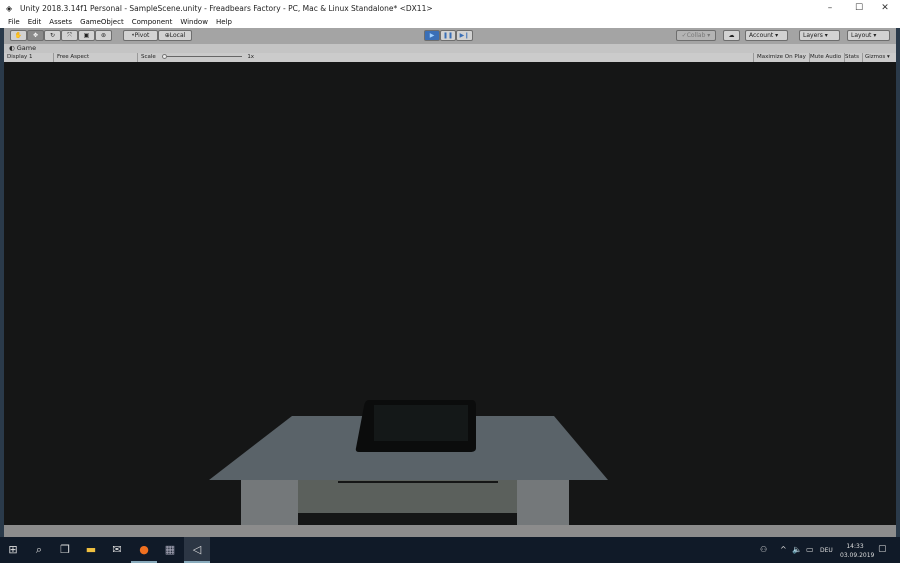 This screenshot has width=900, height=563. I want to click on clock: 14:33 03.09.2019, so click(857, 551).